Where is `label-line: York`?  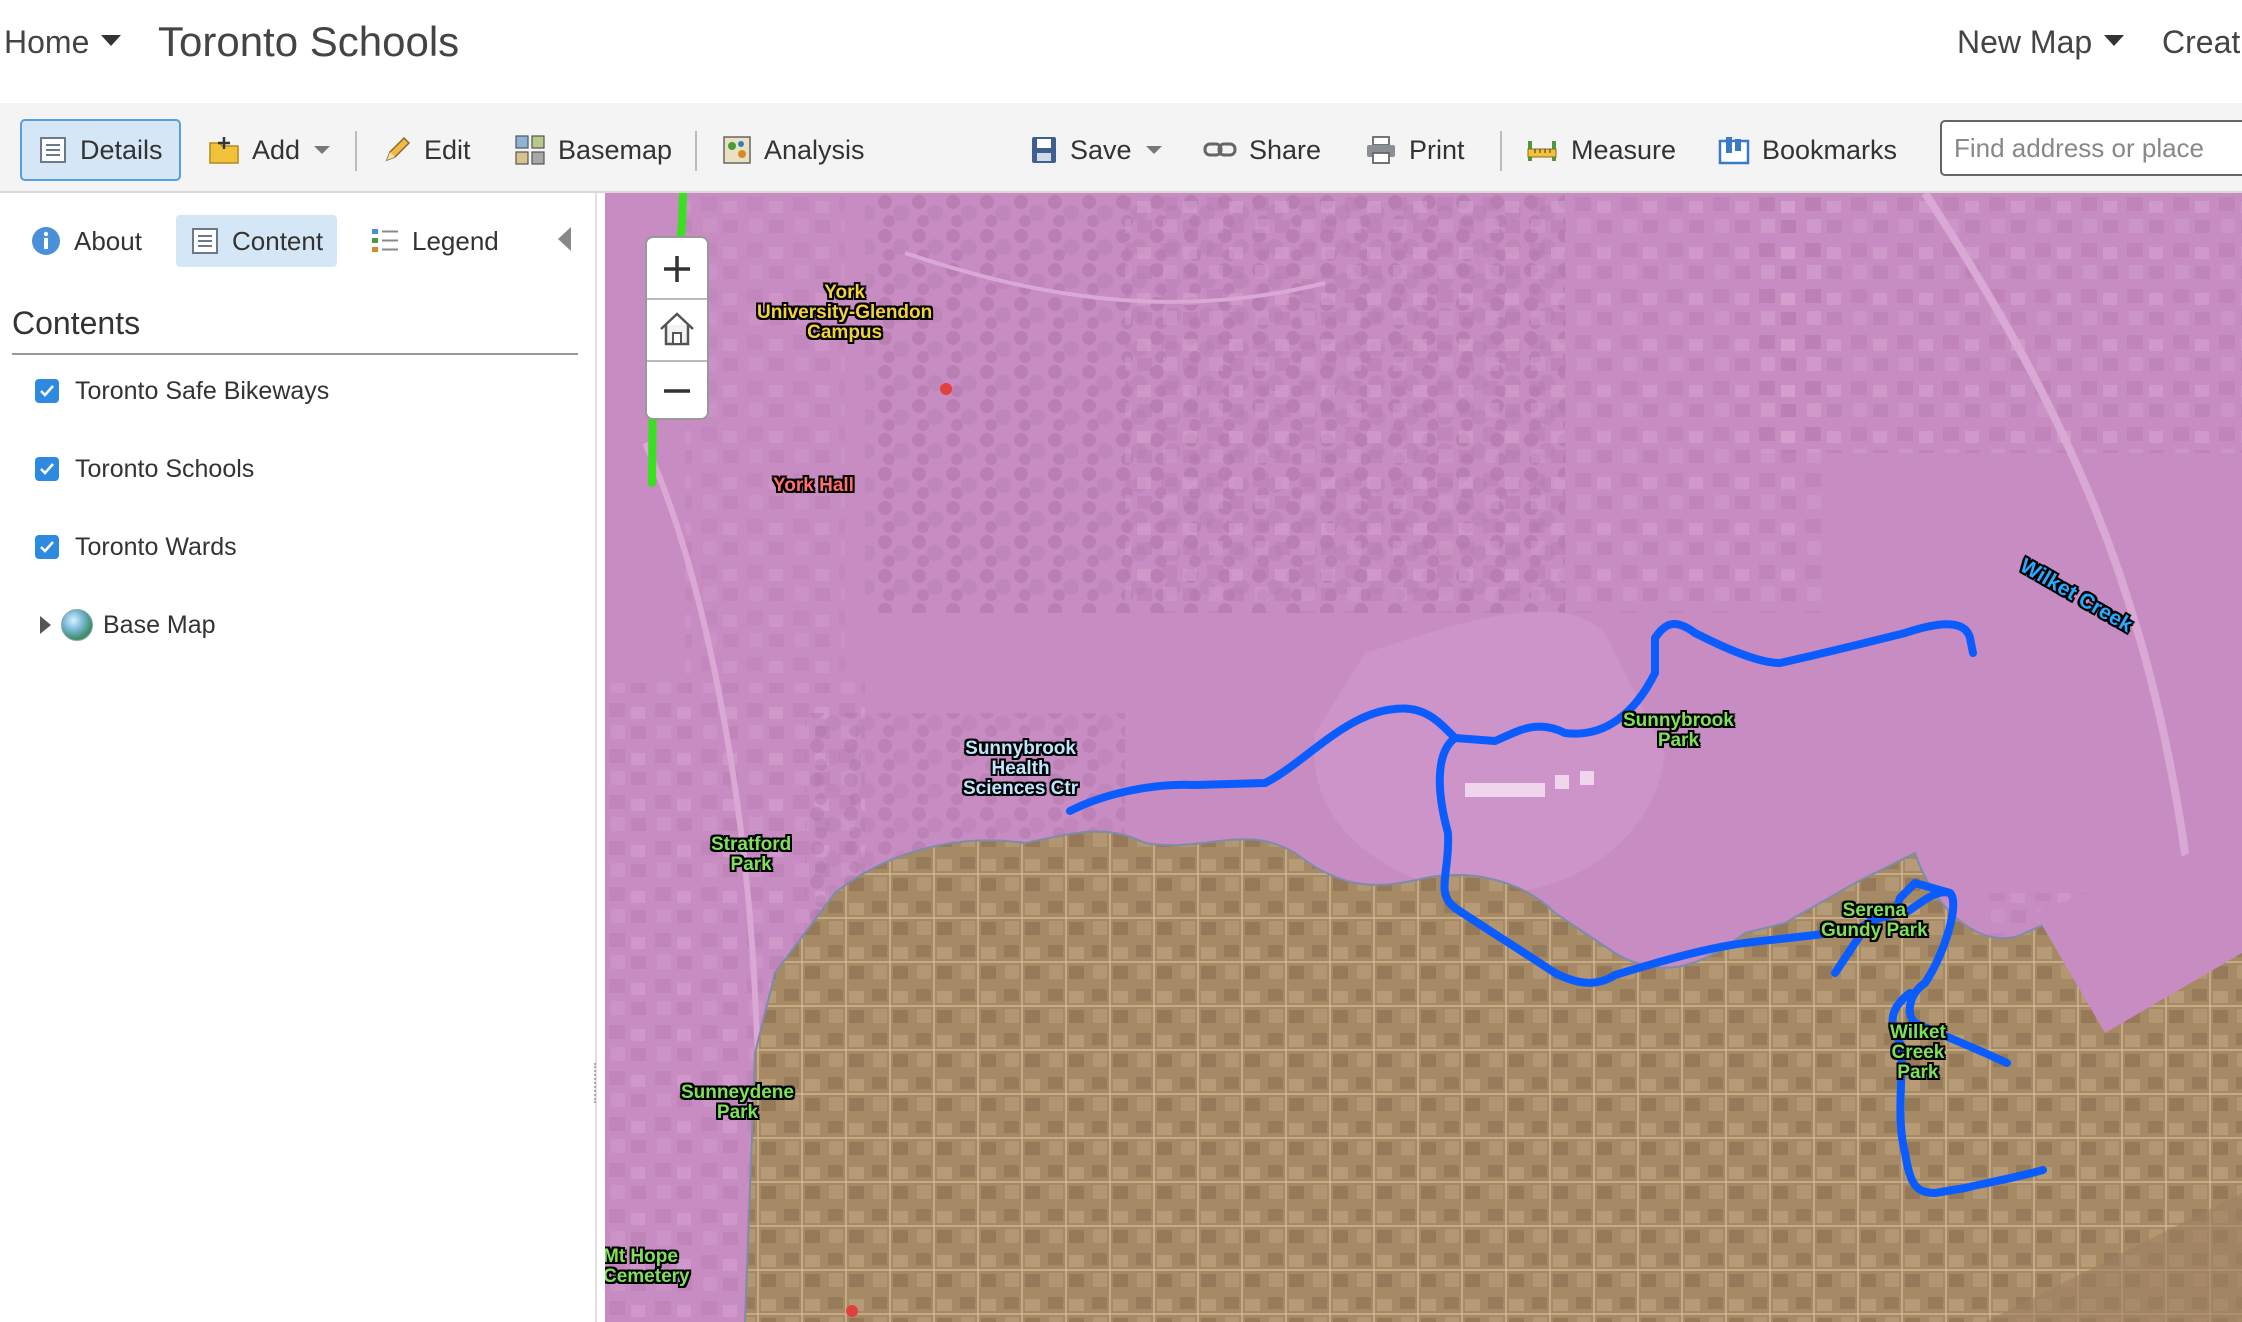
label-line: York is located at coordinates (845, 292).